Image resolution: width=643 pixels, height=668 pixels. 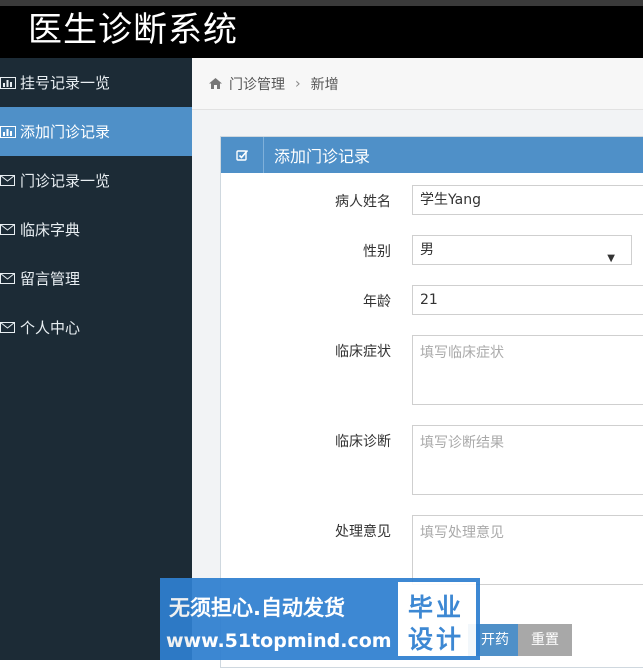 I want to click on opinion-textarea, so click(x=527, y=550).